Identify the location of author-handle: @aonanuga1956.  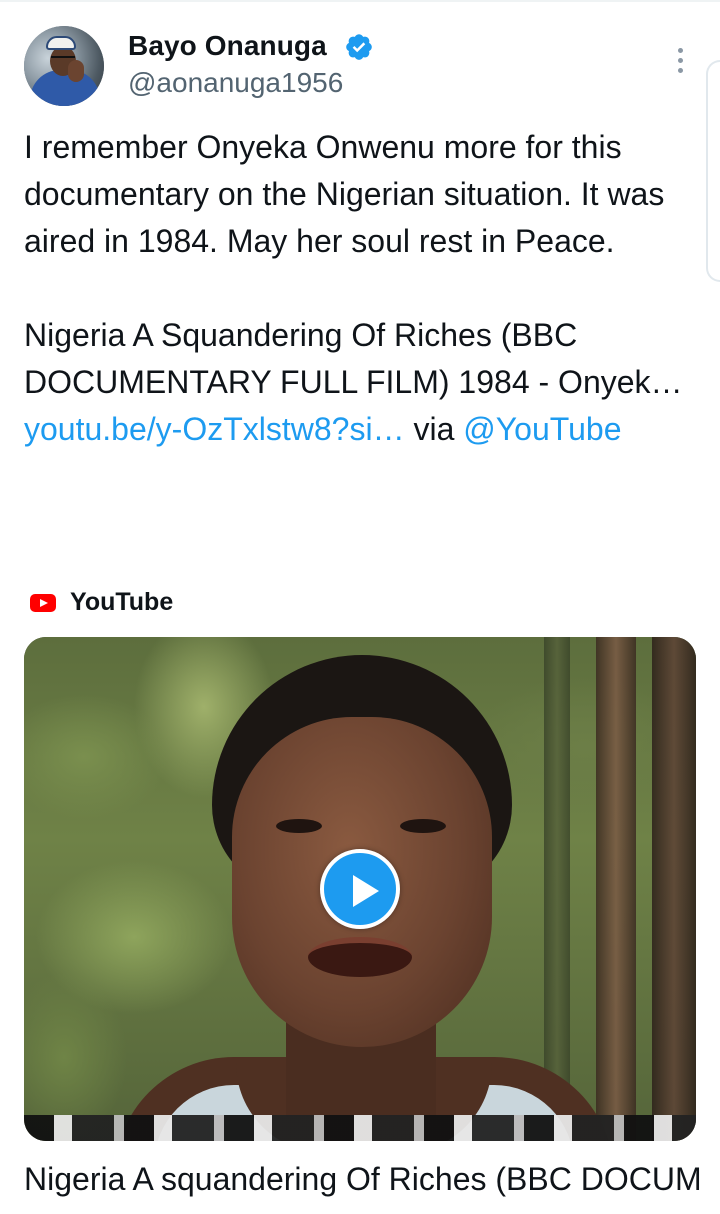
(235, 83).